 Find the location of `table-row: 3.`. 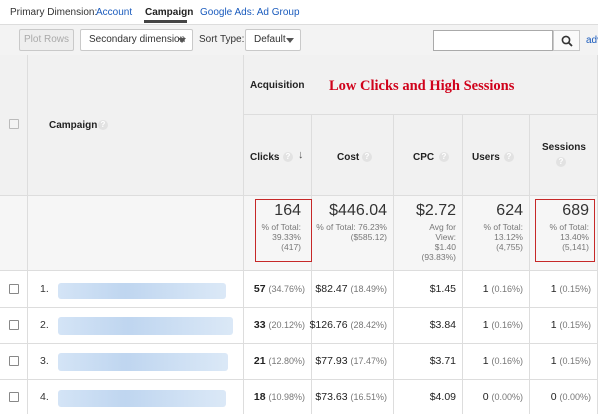

table-row: 3. is located at coordinates (136, 362).